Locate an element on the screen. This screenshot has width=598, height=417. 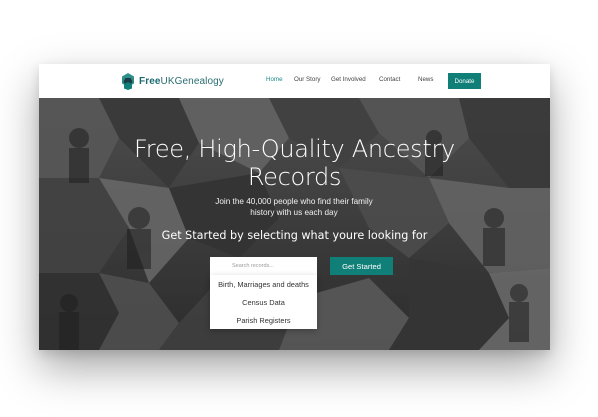
dropdown-option-census-data: Census Data is located at coordinates (263, 302).